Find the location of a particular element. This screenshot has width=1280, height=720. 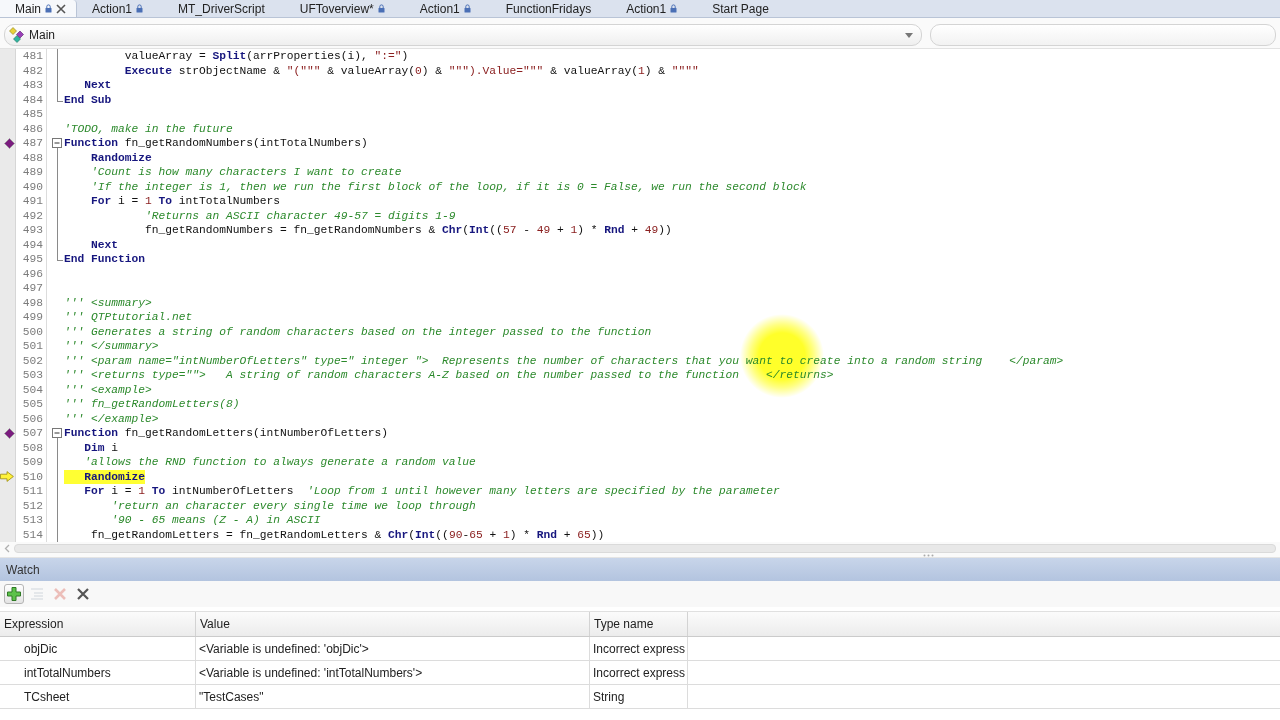

line-number: 489 is located at coordinates (32, 172).